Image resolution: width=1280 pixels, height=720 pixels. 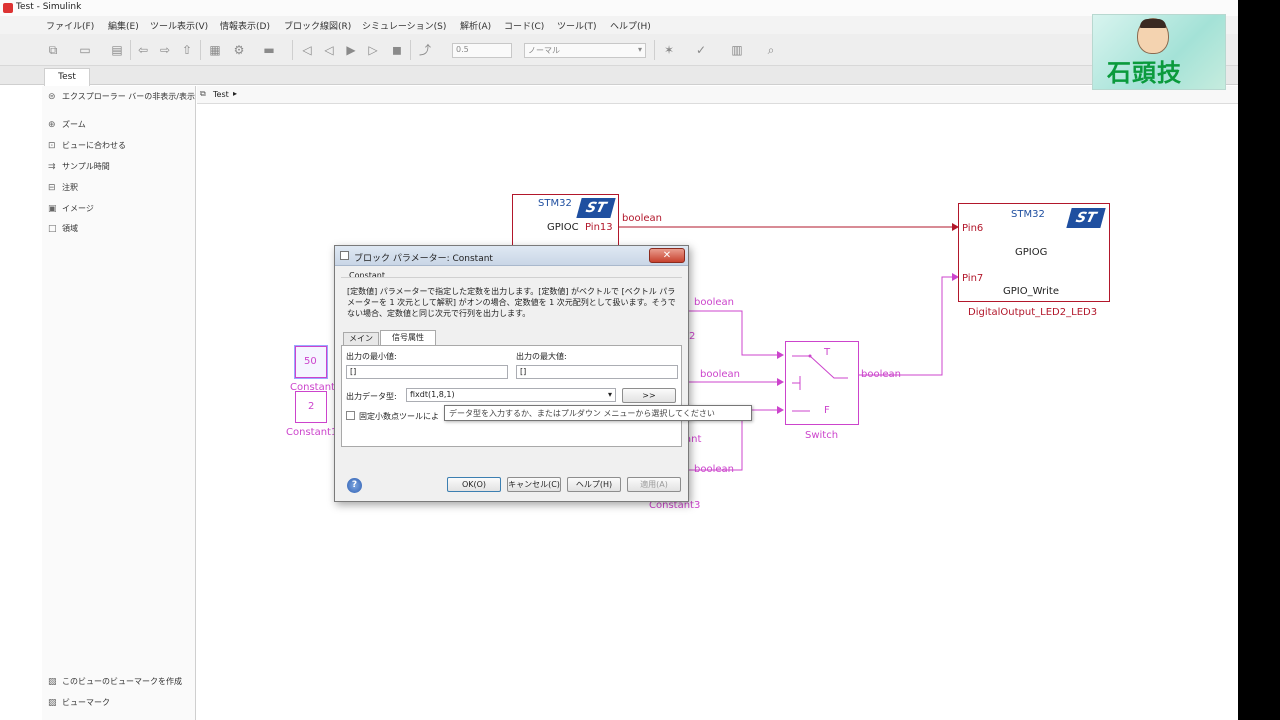 What do you see at coordinates (63, 187) in the screenshot?
I see `sidebar-item-annotation: ⊟ 注釈` at bounding box center [63, 187].